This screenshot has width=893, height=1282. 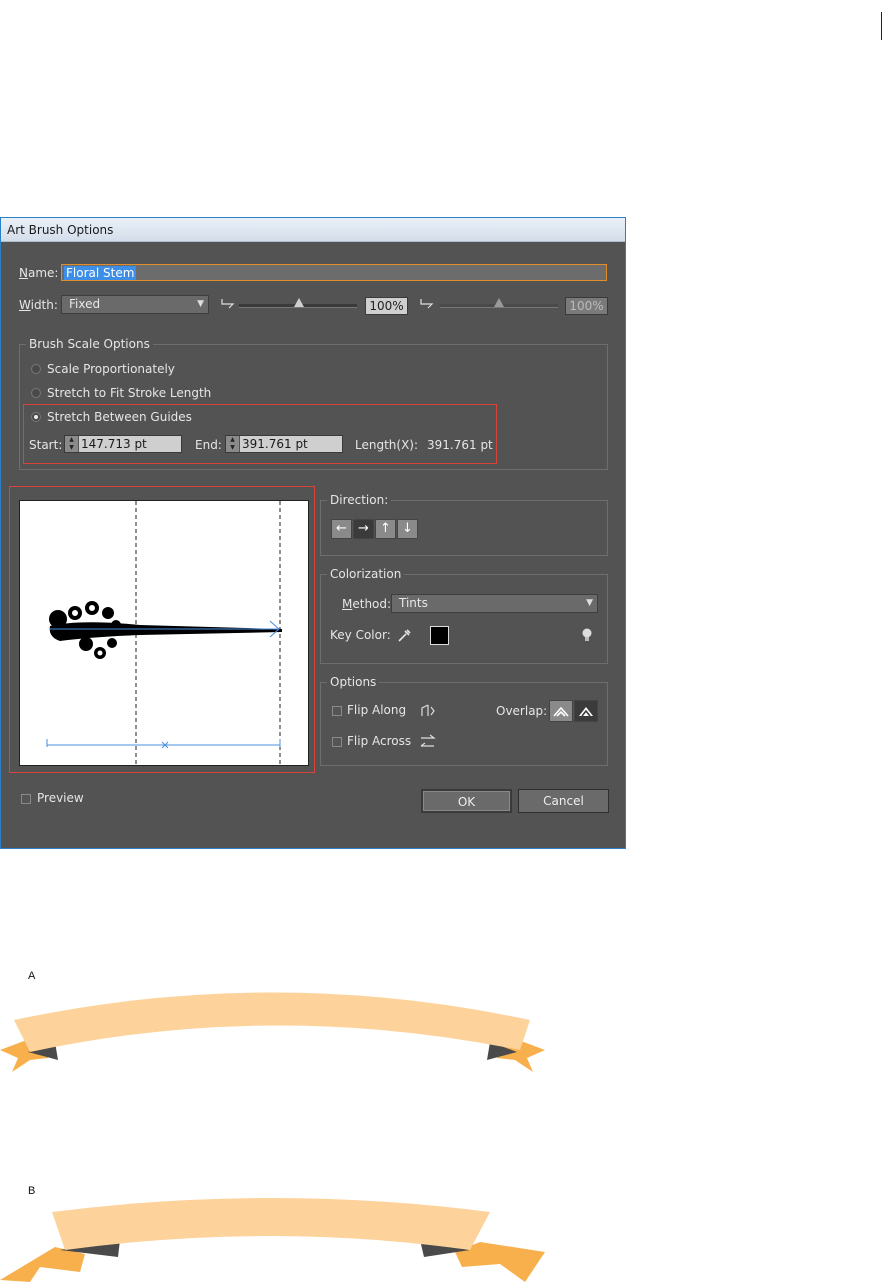 What do you see at coordinates (407, 529) in the screenshot?
I see `direction-down-button: ↓` at bounding box center [407, 529].